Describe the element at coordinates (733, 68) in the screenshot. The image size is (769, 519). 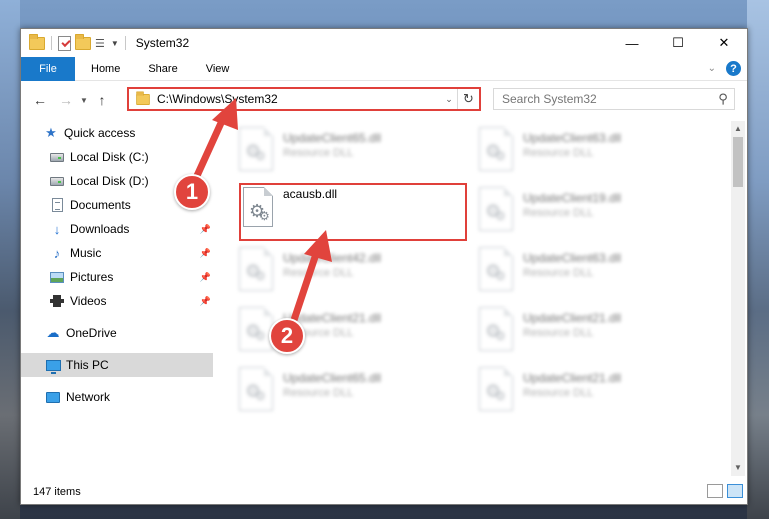
I see `help-icon: ?` at that location.